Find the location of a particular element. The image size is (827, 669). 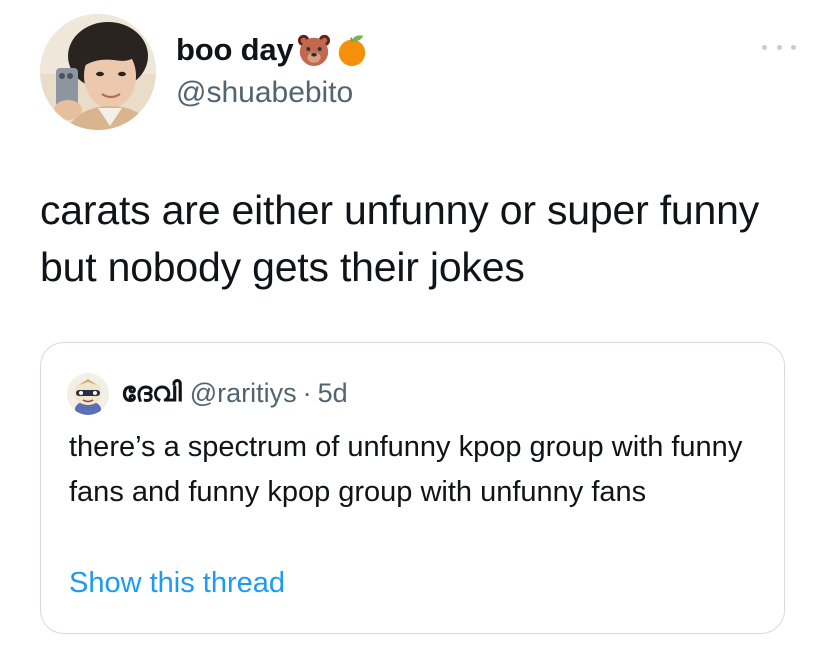

author-display-name: boo day is located at coordinates (235, 50).